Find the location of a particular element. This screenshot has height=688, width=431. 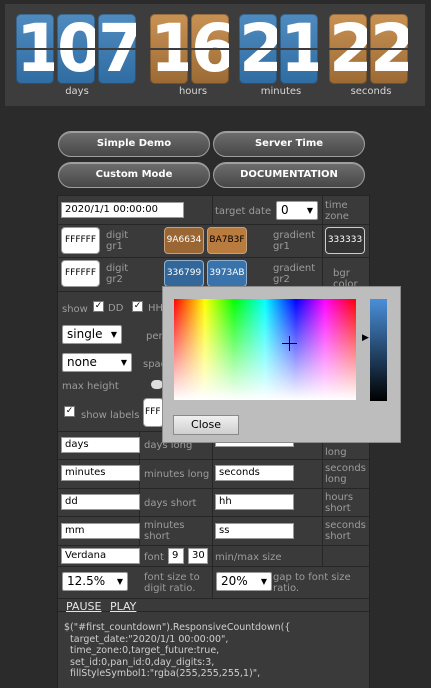

minutes-short-label: minutes short is located at coordinates (164, 531).